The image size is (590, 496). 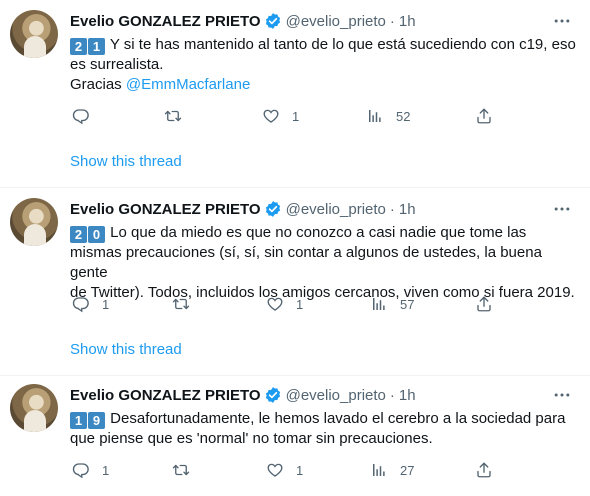 What do you see at coordinates (96, 234) in the screenshot?
I see `keycap-digit: 0` at bounding box center [96, 234].